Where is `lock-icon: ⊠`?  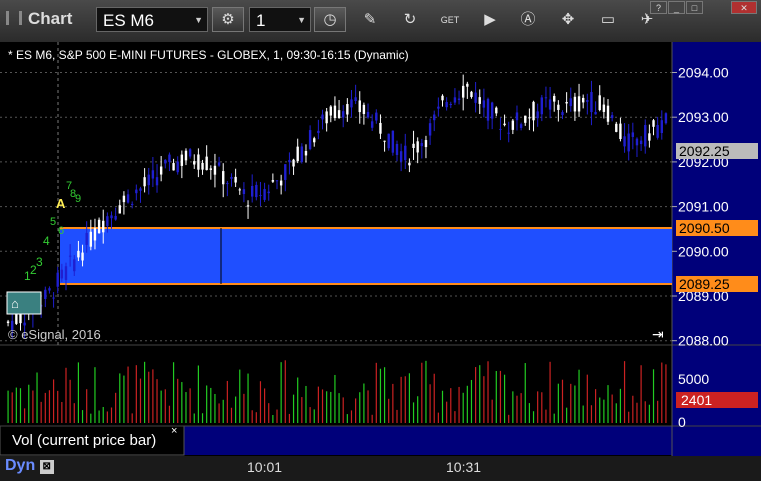
lock-icon: ⊠ is located at coordinates (46, 467).